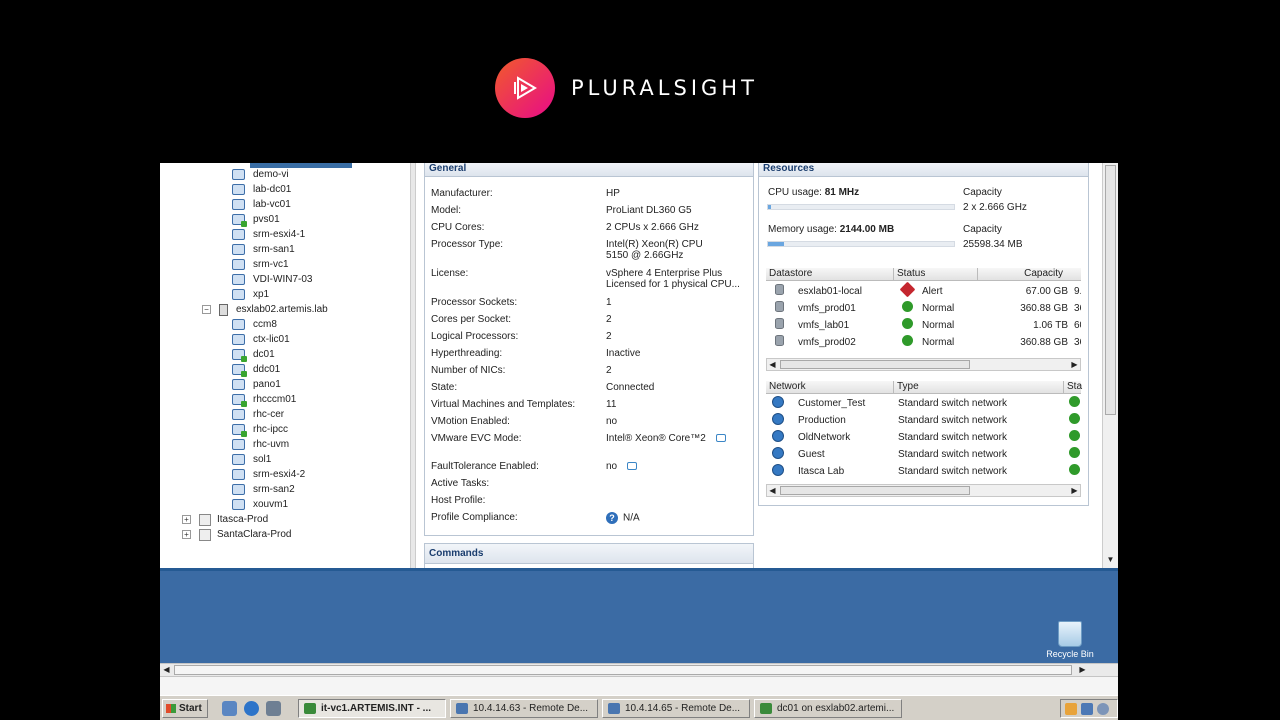 The height and width of the screenshot is (720, 1280). I want to click on tree-item: srm-vc1, so click(260, 264).